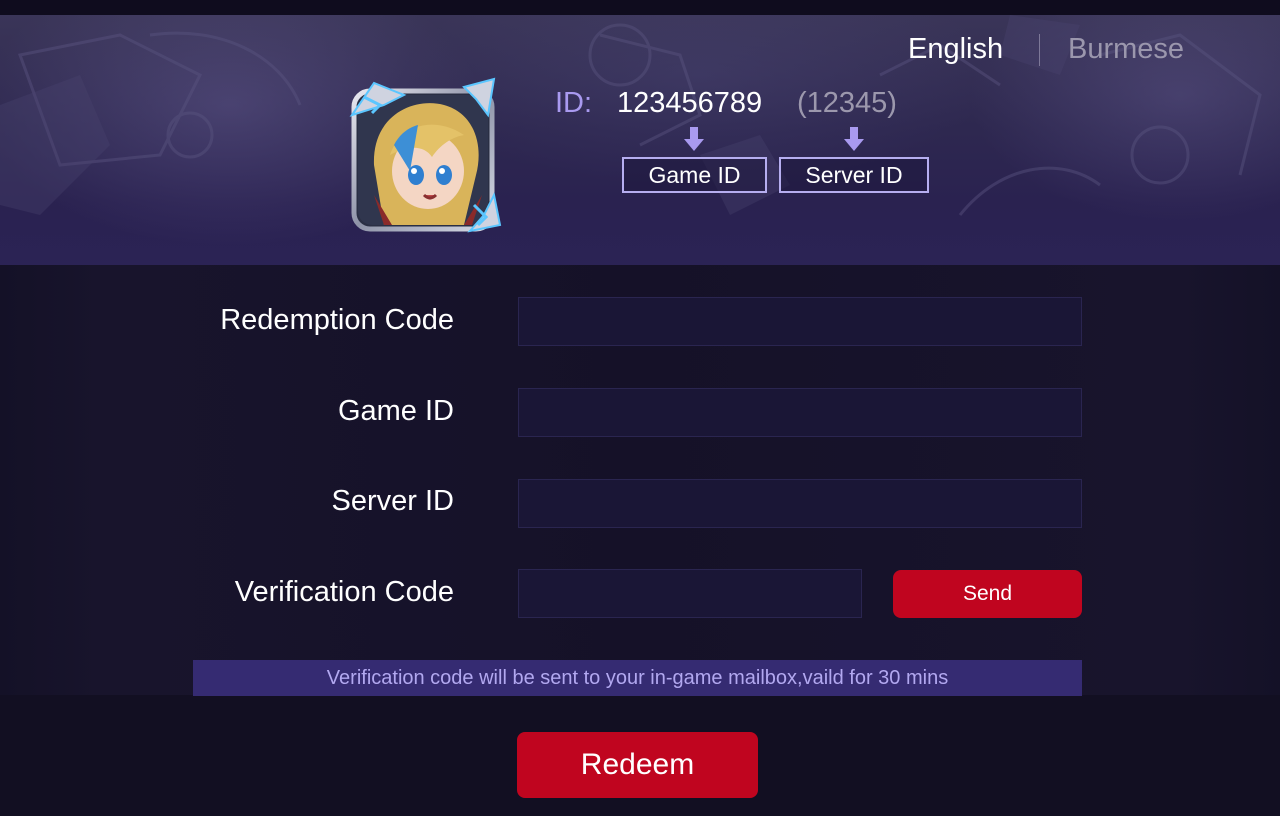  What do you see at coordinates (392, 501) in the screenshot?
I see `server-id-label: Server ID` at bounding box center [392, 501].